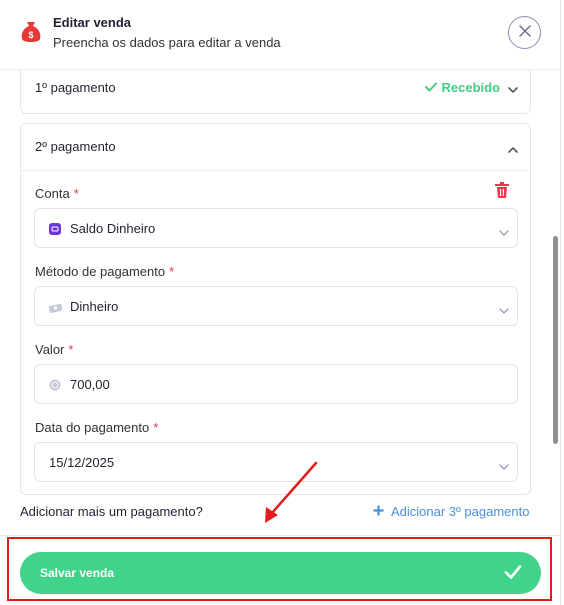  I want to click on close-icon, so click(524, 33).